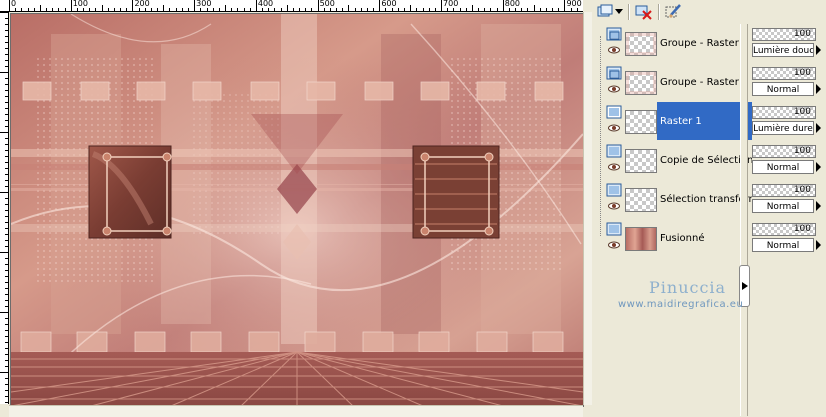  Describe the element at coordinates (704, 238) in the screenshot. I see `layer-name: Fusionné` at that location.